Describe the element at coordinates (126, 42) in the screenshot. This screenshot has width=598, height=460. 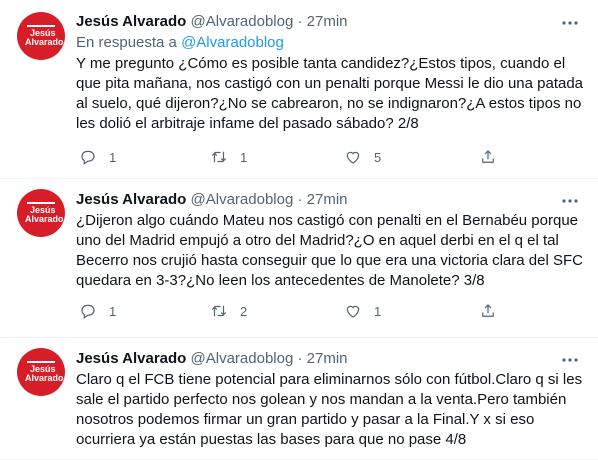
I see `reply-prefix: En respuesta a` at that location.